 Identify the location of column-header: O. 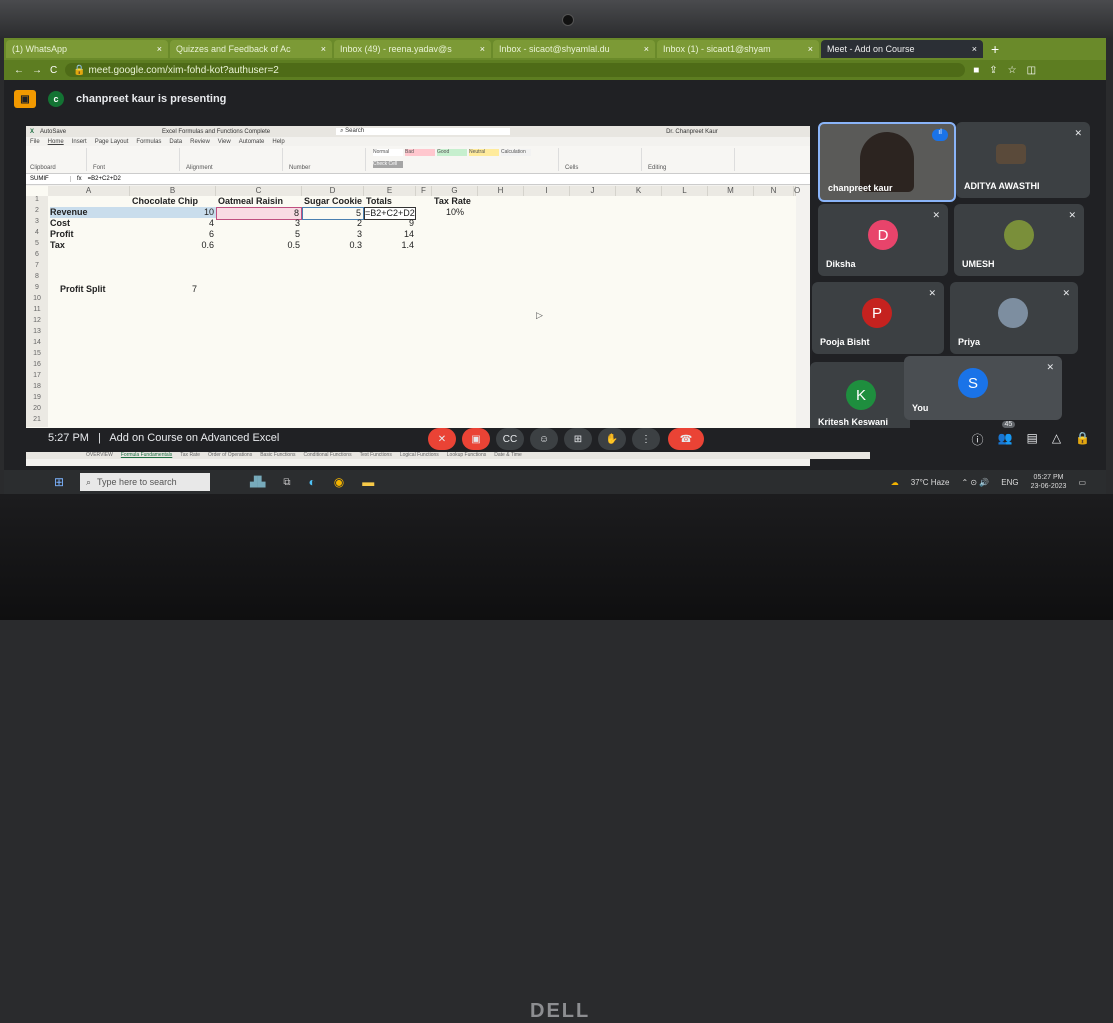
(797, 191).